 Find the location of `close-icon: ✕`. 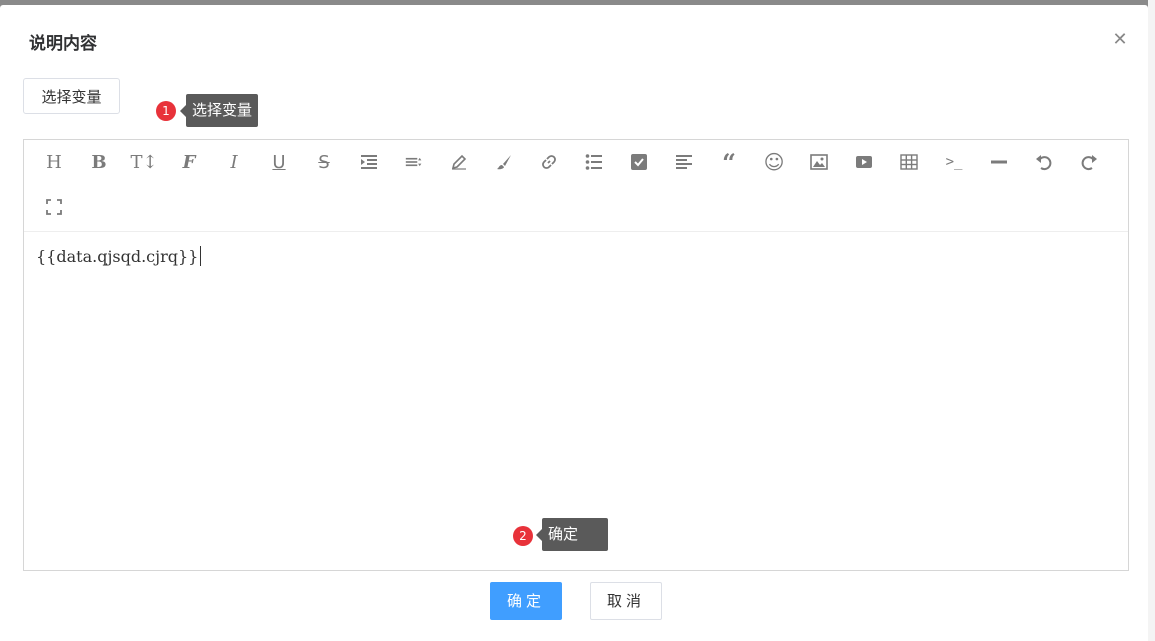

close-icon: ✕ is located at coordinates (1120, 40).